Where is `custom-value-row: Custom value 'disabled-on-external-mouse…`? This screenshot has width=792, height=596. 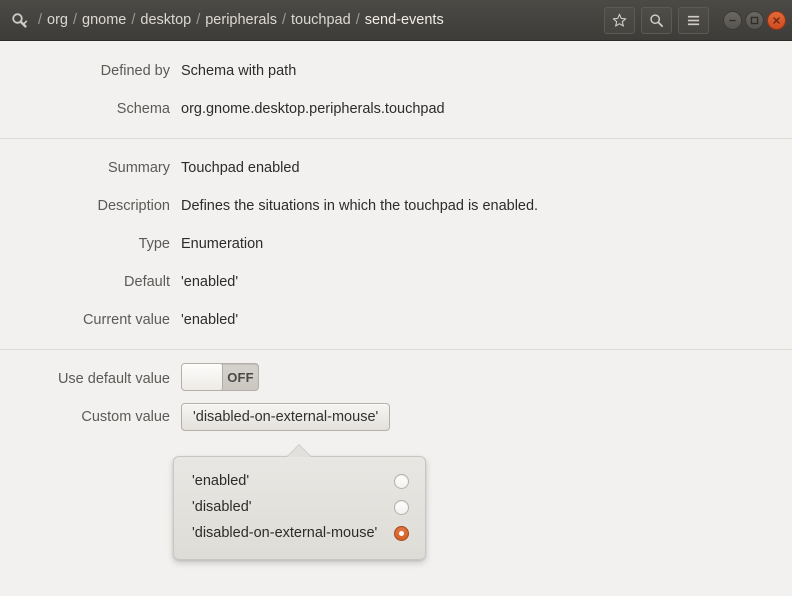
custom-value-row: Custom value 'disabled-on-external-mouse… is located at coordinates (396, 417).